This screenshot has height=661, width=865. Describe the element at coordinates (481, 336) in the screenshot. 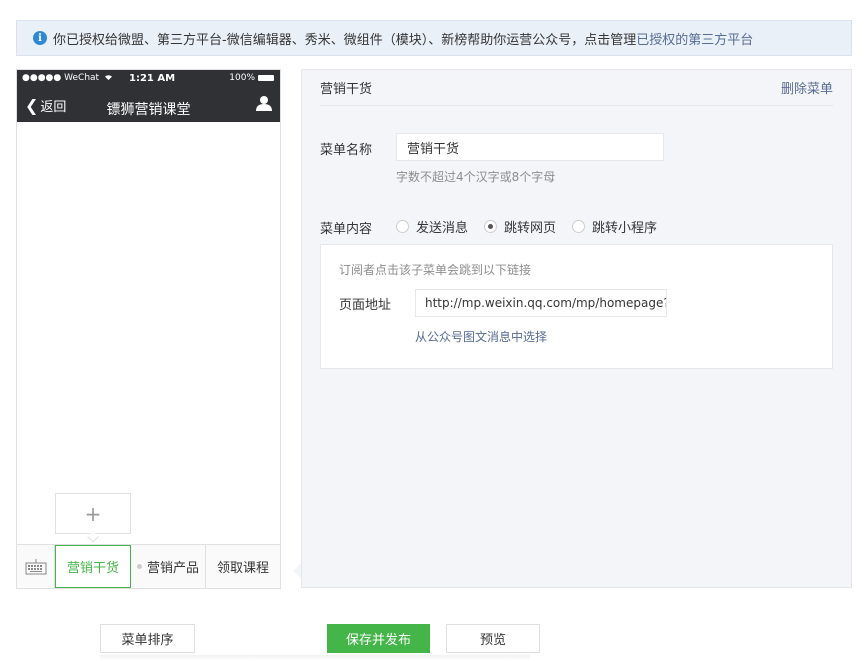

I see `choose-from-articles-link: 从公众号图文消息中选择` at that location.